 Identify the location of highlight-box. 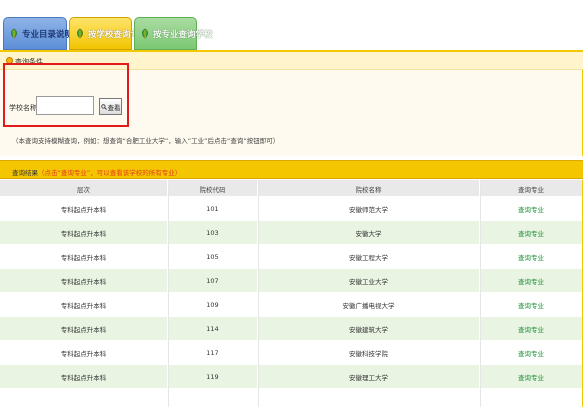
(66, 95).